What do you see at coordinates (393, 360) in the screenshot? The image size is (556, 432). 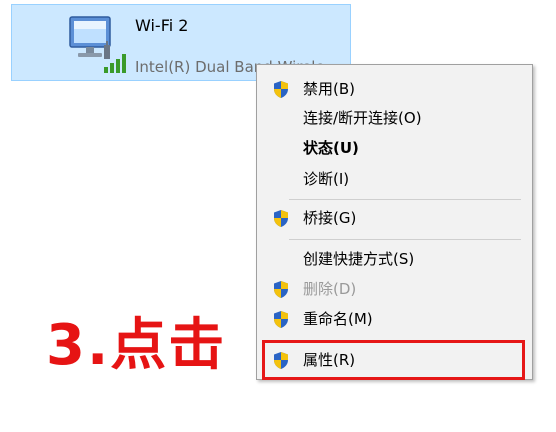 I see `properties-highlight-box` at bounding box center [393, 360].